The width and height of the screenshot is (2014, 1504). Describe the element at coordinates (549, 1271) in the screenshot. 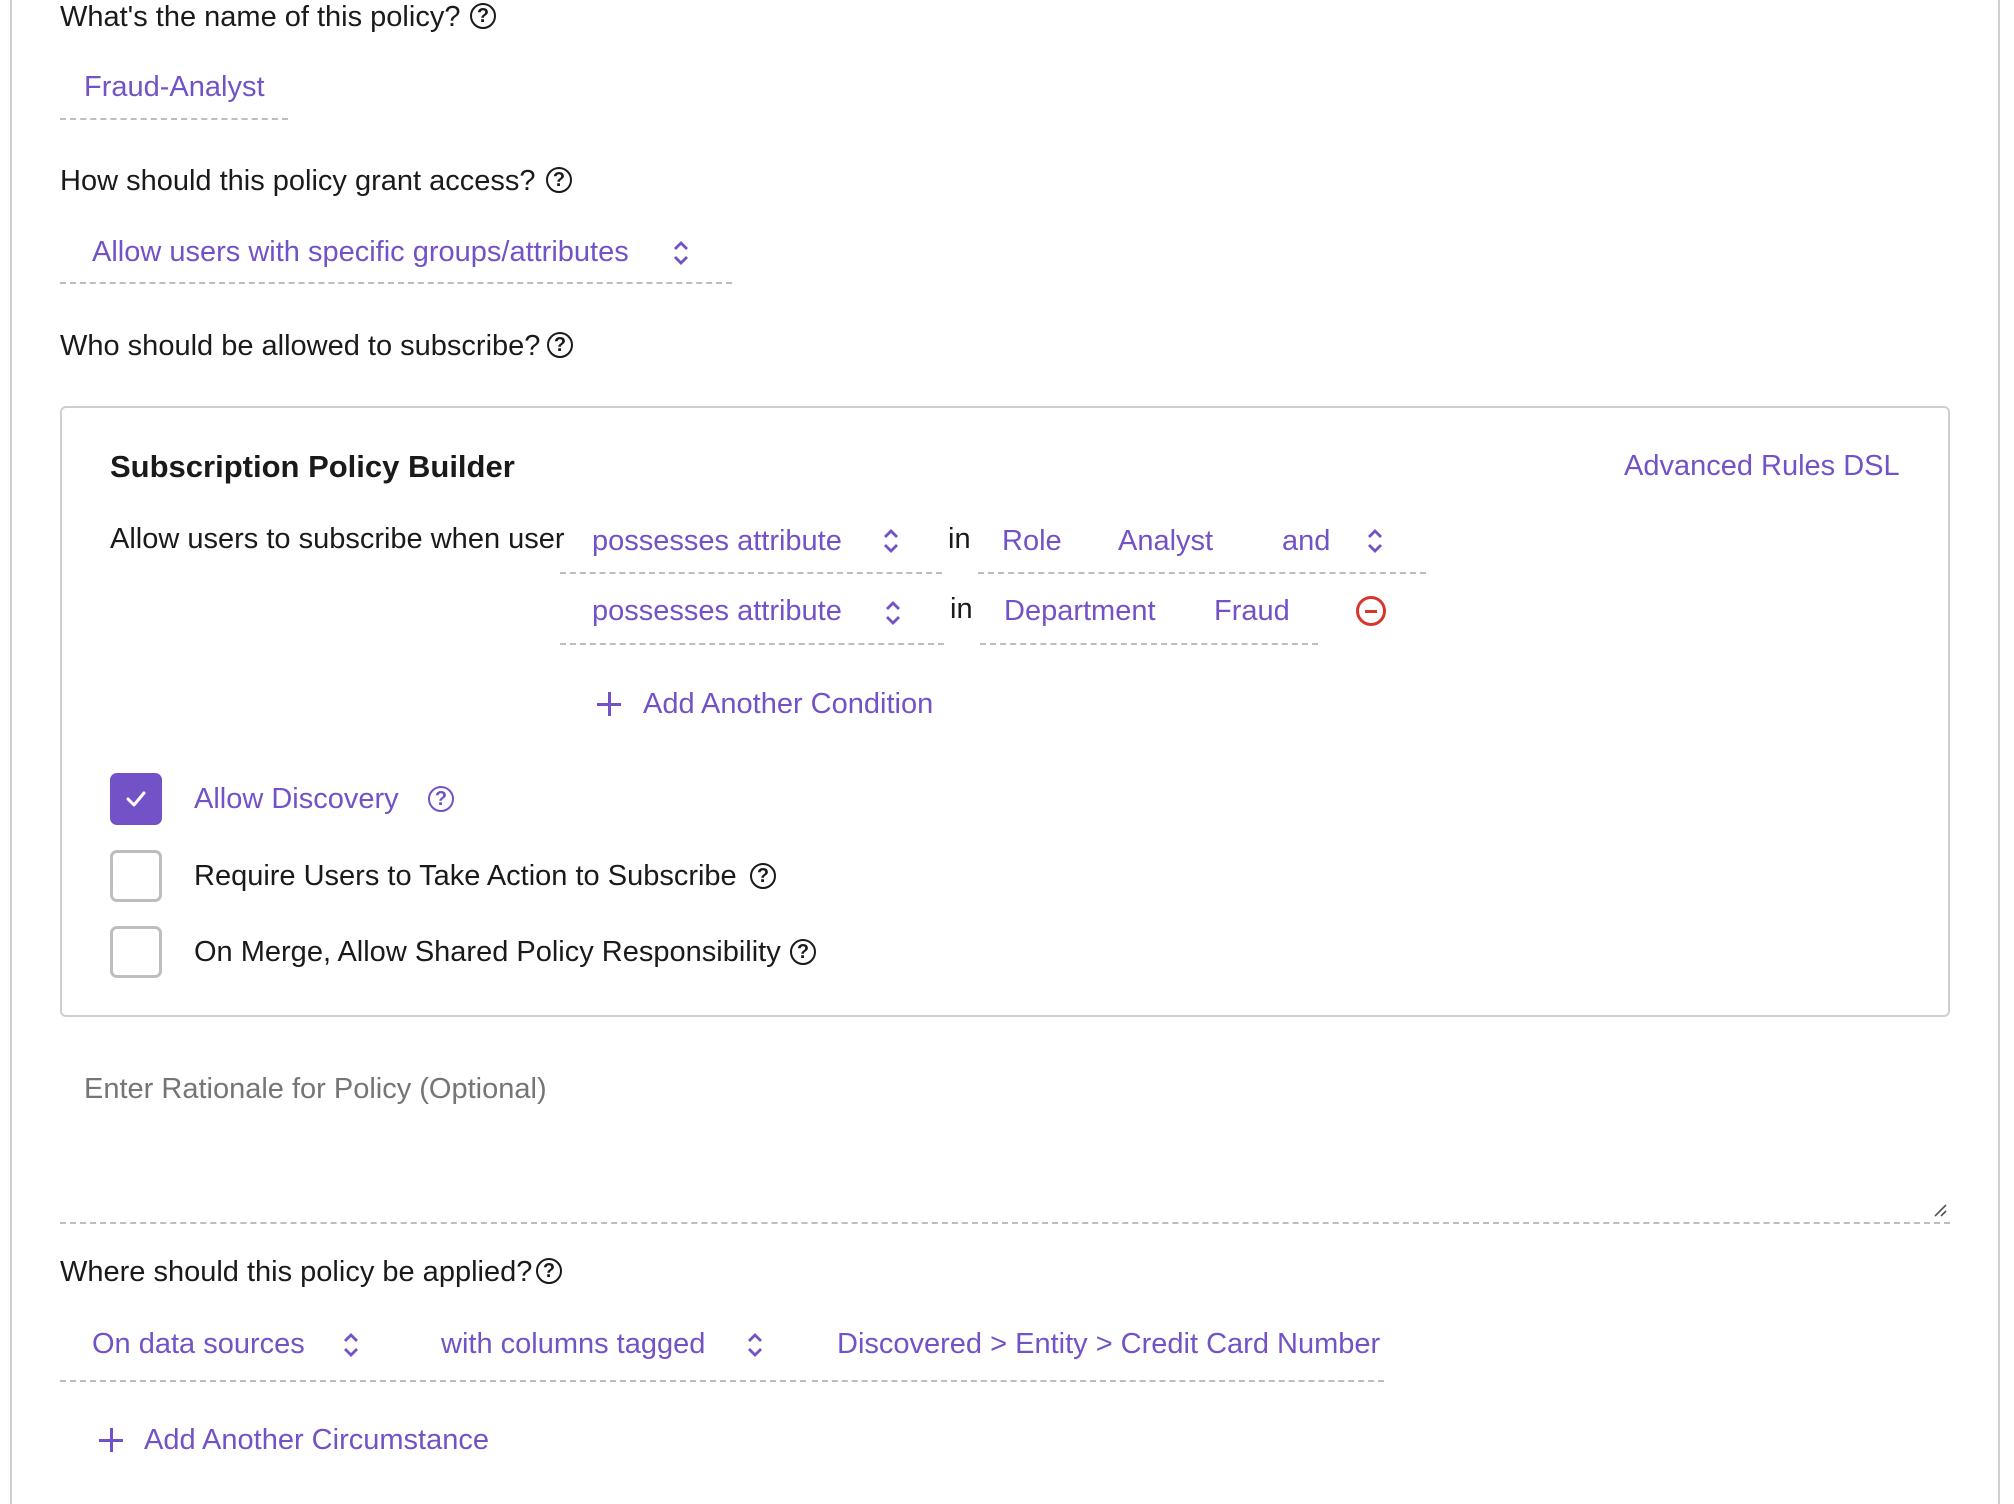

I see `applied-help-icon: ?` at that location.